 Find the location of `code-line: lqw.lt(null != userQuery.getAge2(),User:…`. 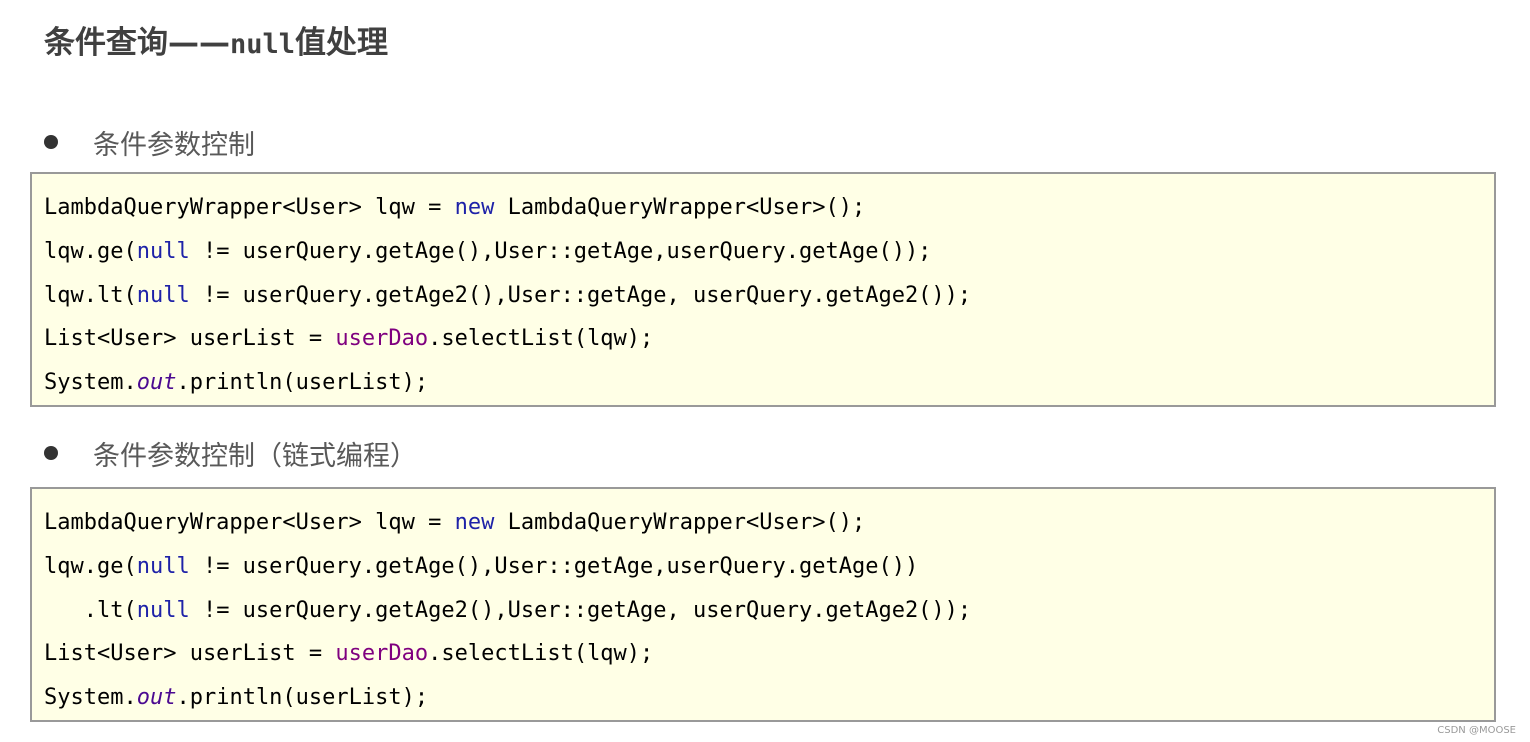

code-line: lqw.lt(null != userQuery.getAge2(),User:… is located at coordinates (769, 296).